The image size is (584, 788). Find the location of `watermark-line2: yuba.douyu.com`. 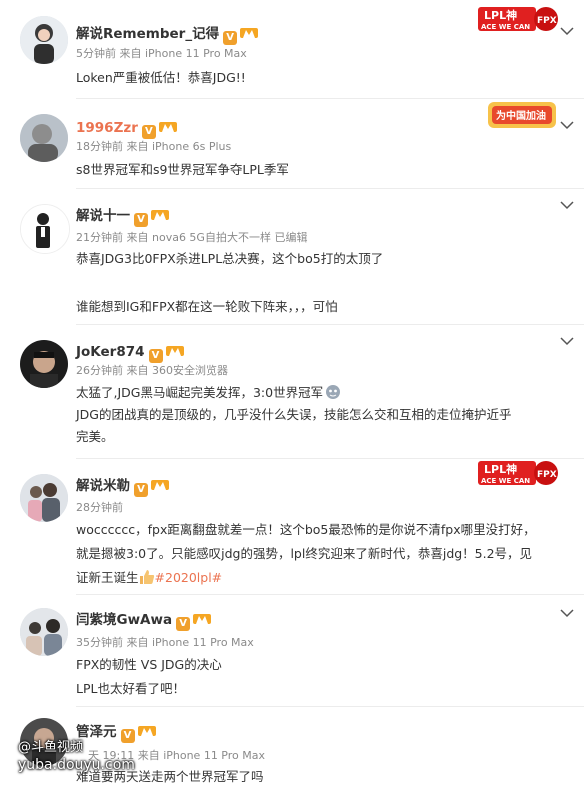

watermark-line2: yuba.douyu.com is located at coordinates (76, 765).